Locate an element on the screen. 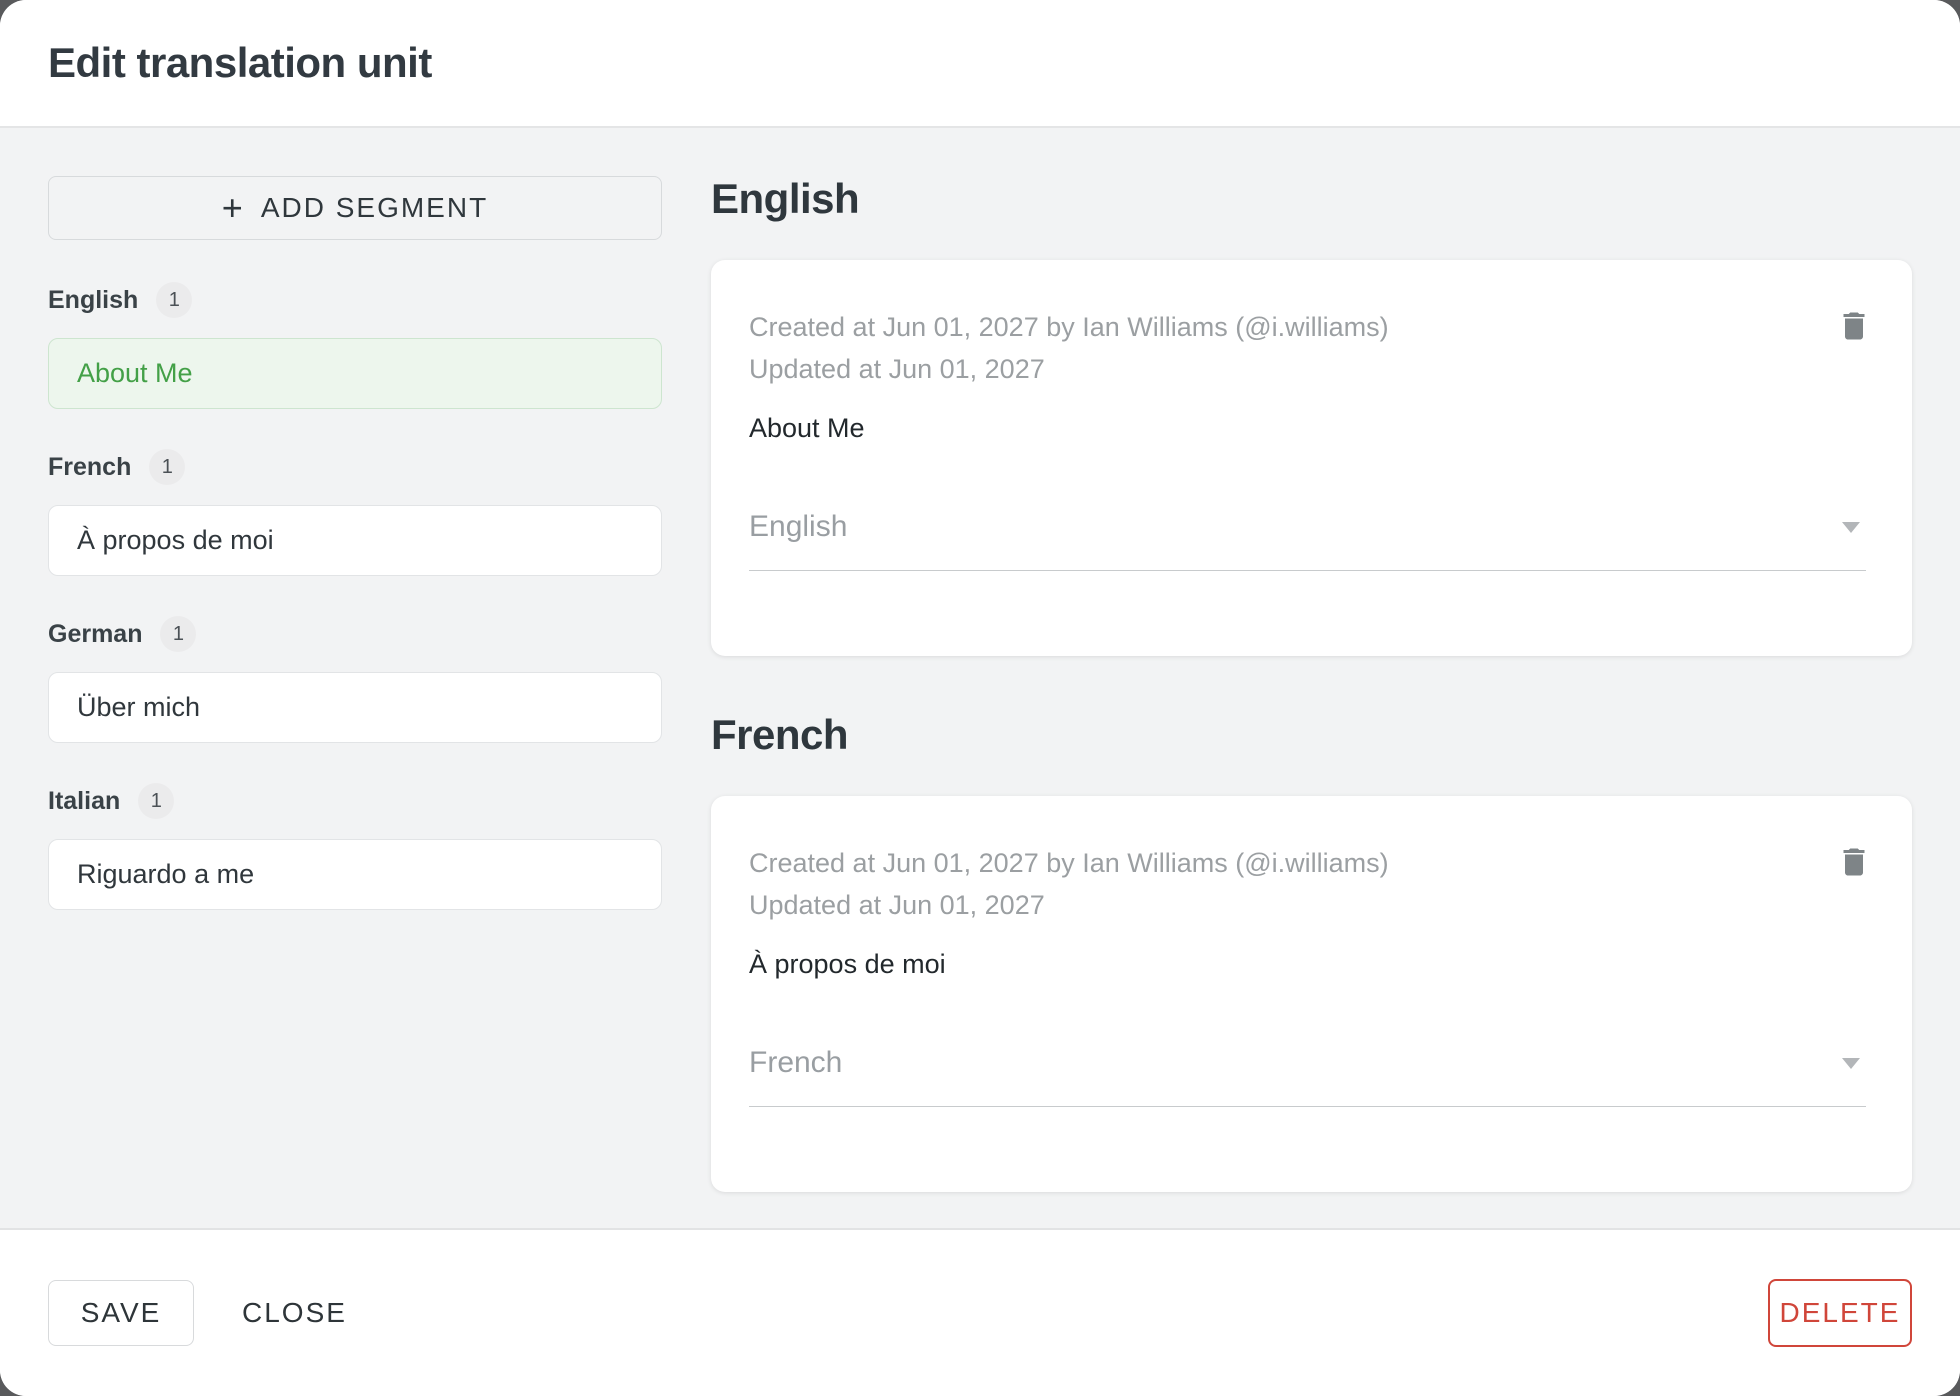 The image size is (1960, 1396). section-heading-french: French is located at coordinates (780, 734).